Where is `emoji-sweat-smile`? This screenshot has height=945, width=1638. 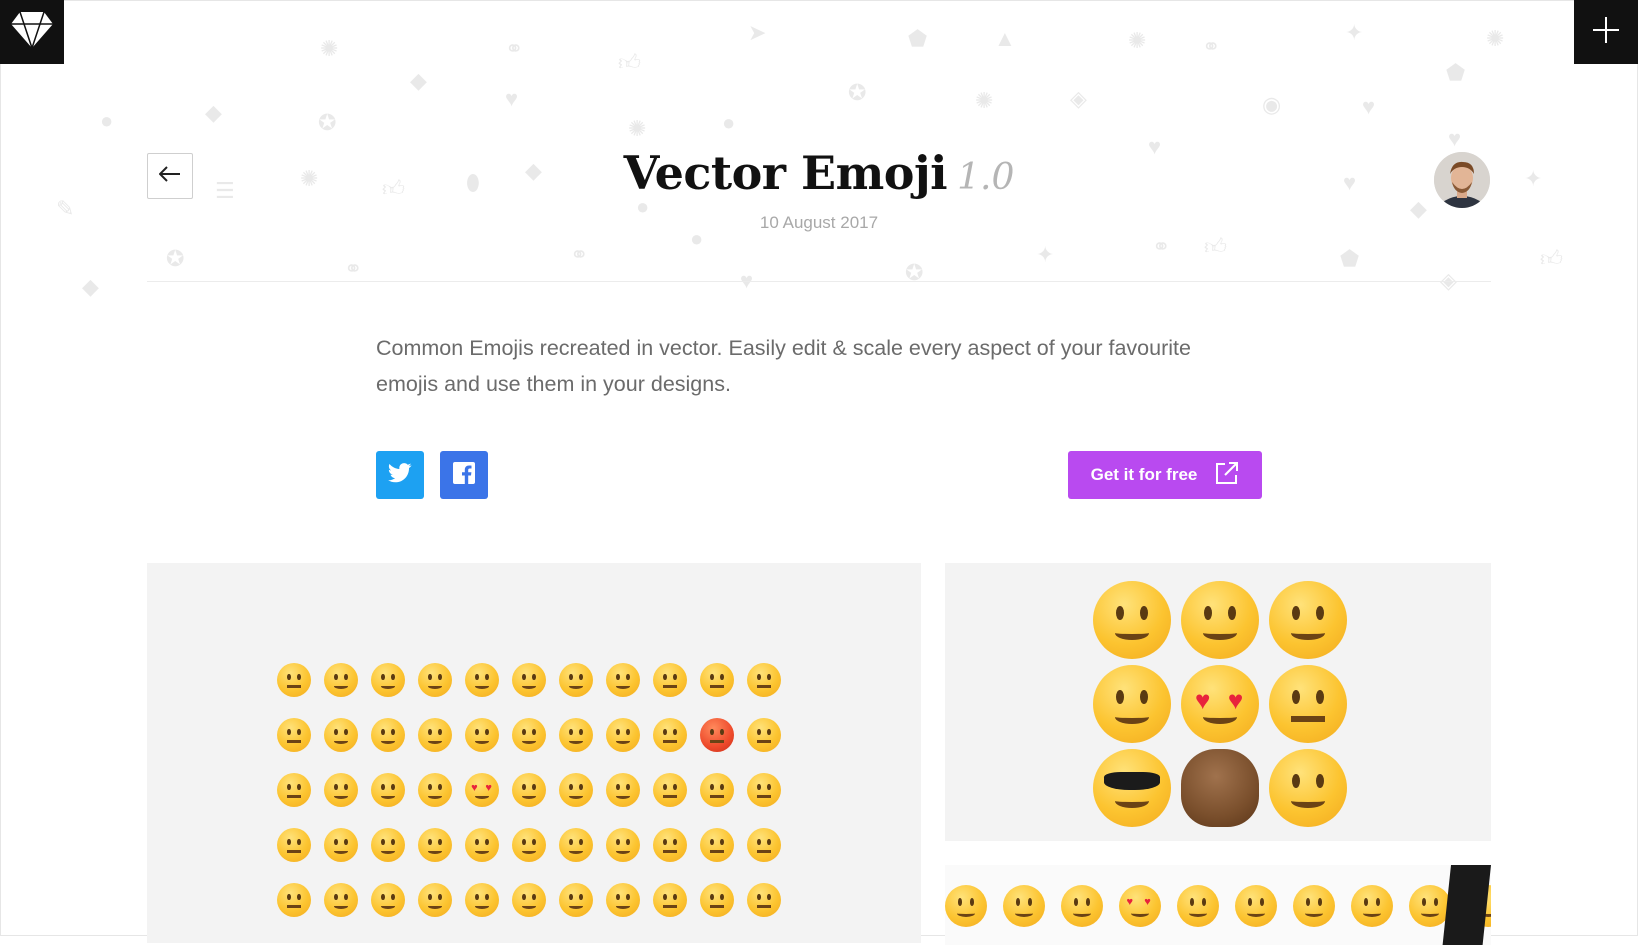 emoji-sweat-smile is located at coordinates (1308, 788).